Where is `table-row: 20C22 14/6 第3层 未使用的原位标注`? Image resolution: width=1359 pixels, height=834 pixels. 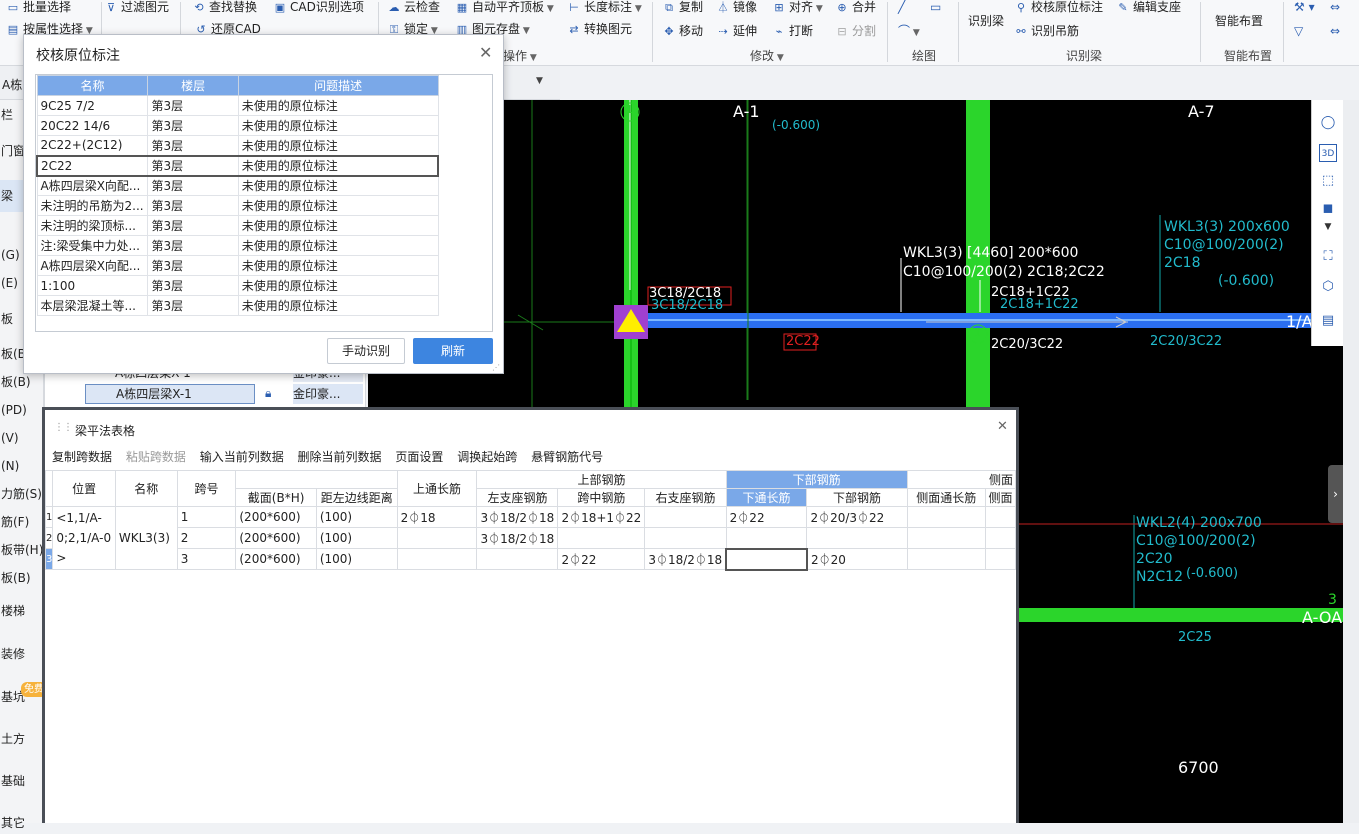
table-row: 20C22 14/6 第3层 未使用的原位标注 is located at coordinates (237, 125).